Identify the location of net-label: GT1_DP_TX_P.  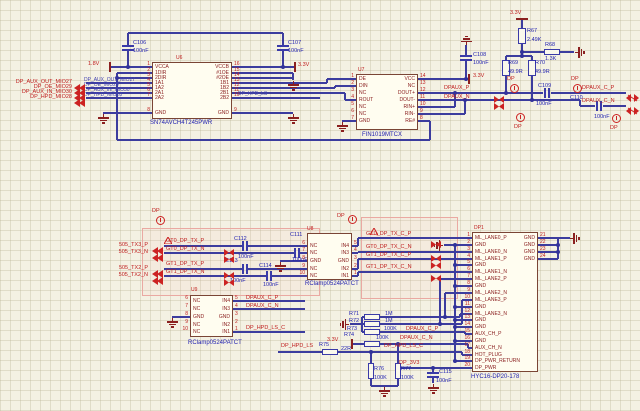
(185, 264).